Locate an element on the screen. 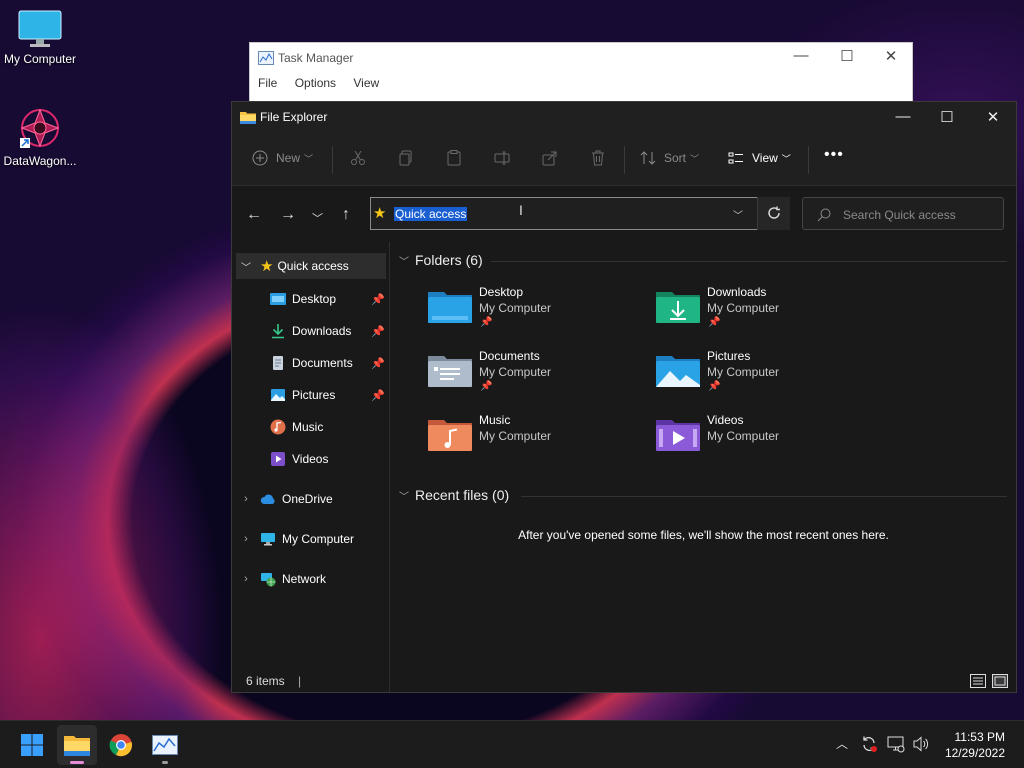  clipboard-icon is located at coordinates (454, 158).